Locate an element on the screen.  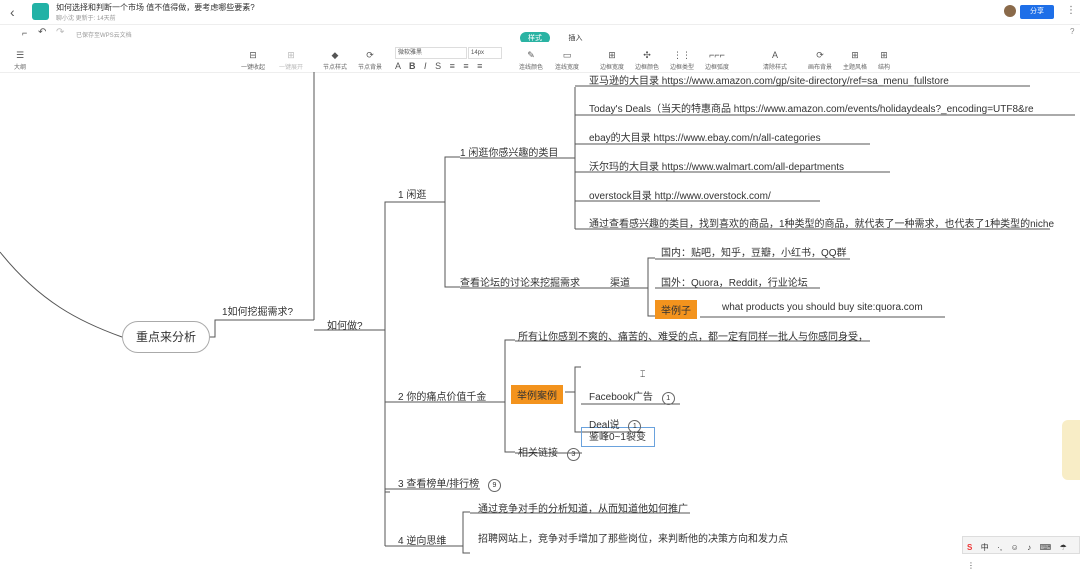
node-bg-button: ⟳ 节点背景 is located at coordinates (370, 59).